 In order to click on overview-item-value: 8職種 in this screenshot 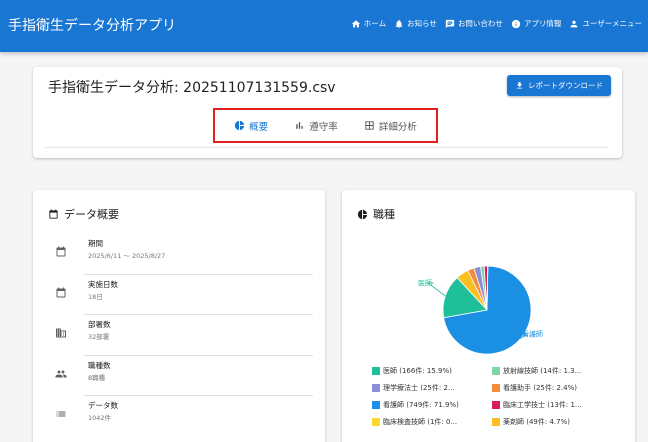, I will do `click(97, 377)`.